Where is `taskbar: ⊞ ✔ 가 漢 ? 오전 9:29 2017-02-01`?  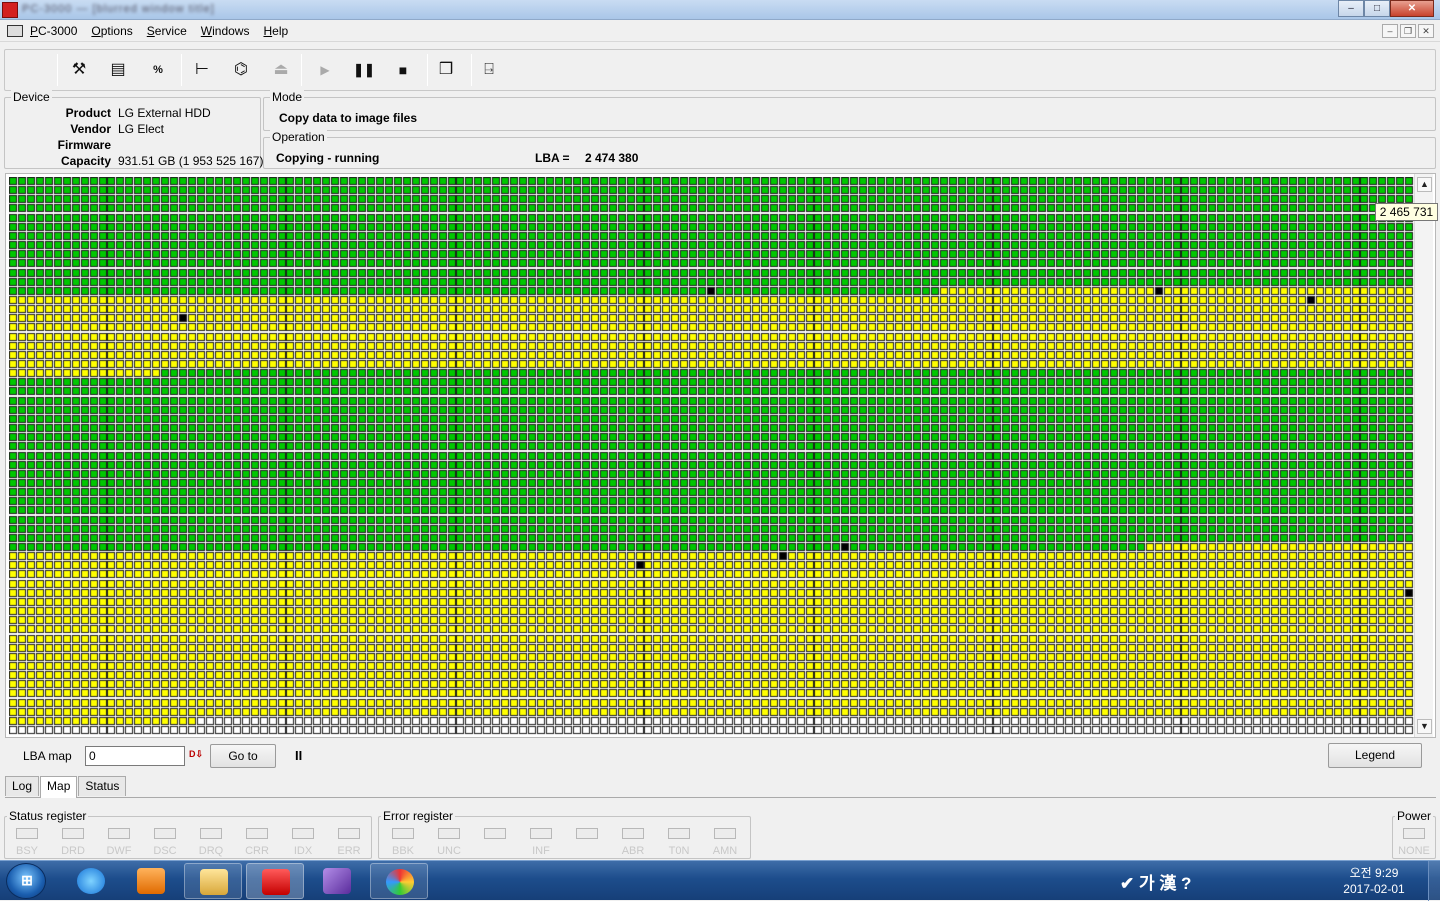
taskbar: ⊞ ✔ 가 漢 ? 오전 9:29 2017-02-01 is located at coordinates (720, 880).